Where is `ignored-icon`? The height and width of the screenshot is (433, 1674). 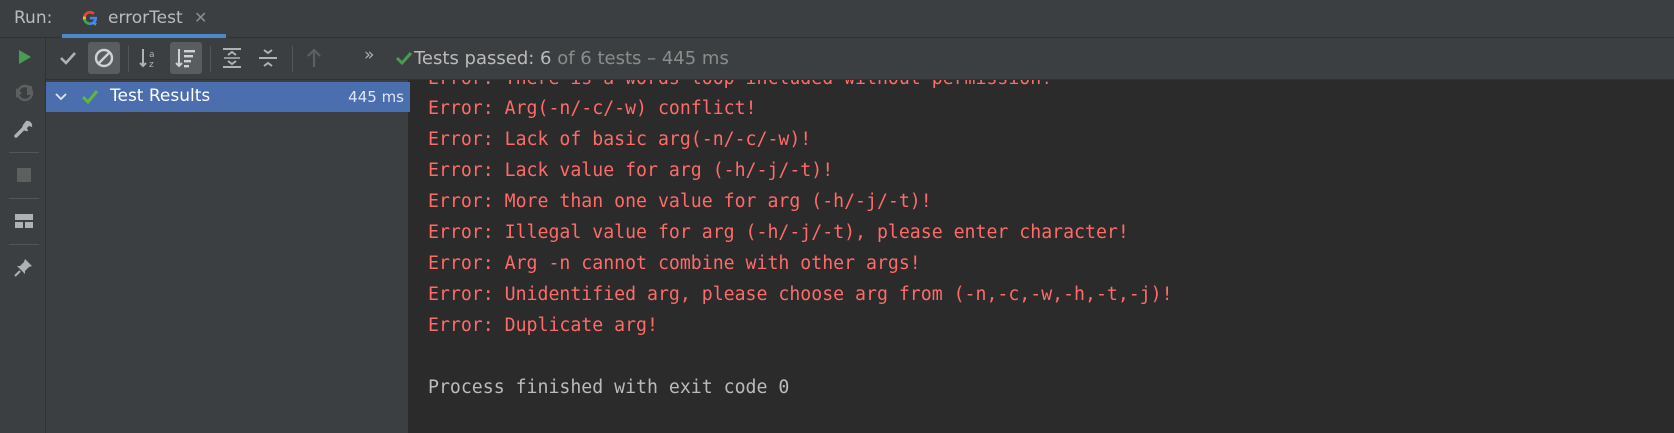 ignored-icon is located at coordinates (104, 58).